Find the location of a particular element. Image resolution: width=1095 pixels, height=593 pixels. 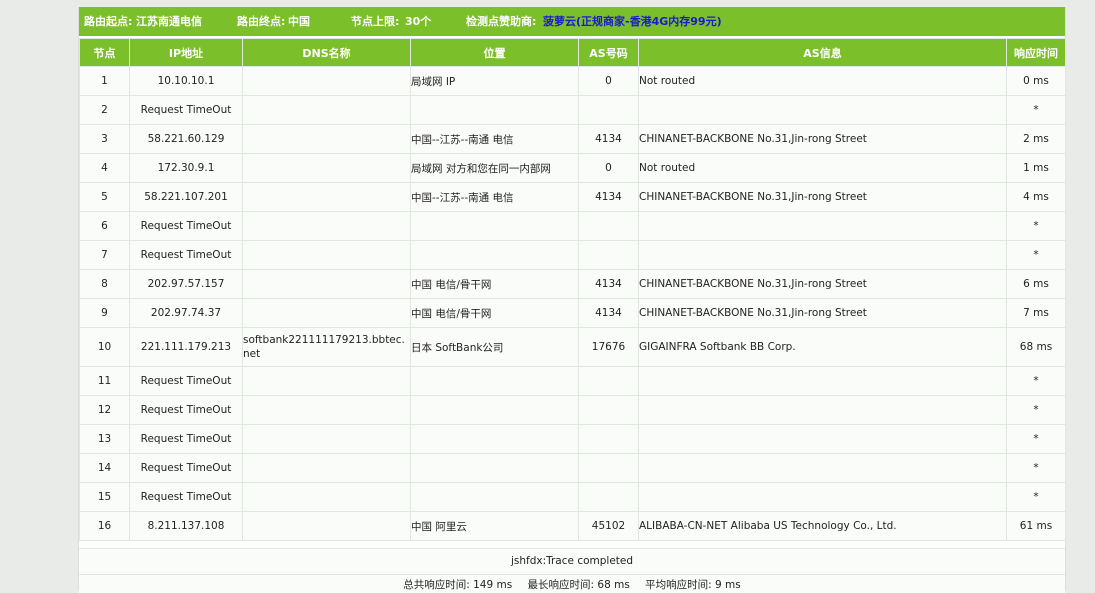

cell-response-time: 61 ms is located at coordinates (1036, 526).